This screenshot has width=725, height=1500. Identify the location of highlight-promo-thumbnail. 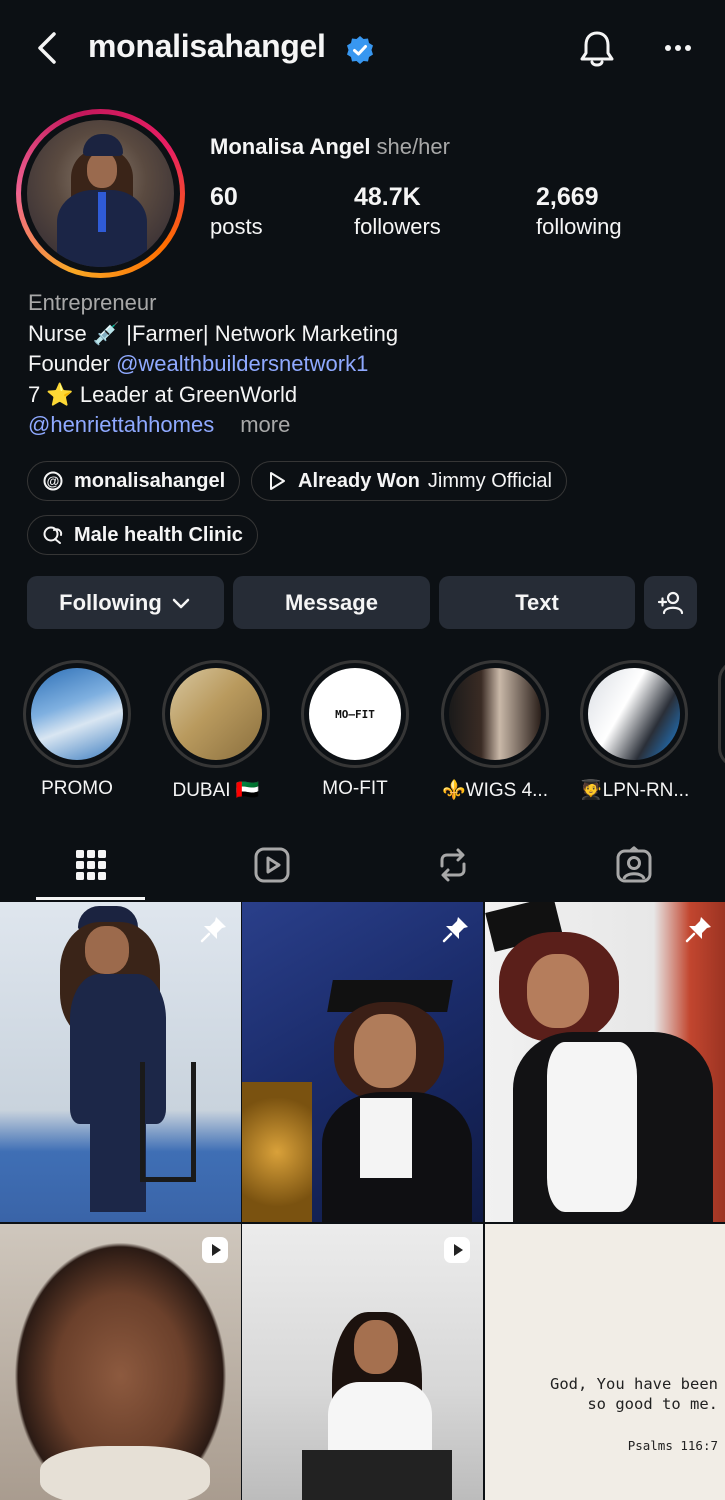
(77, 714).